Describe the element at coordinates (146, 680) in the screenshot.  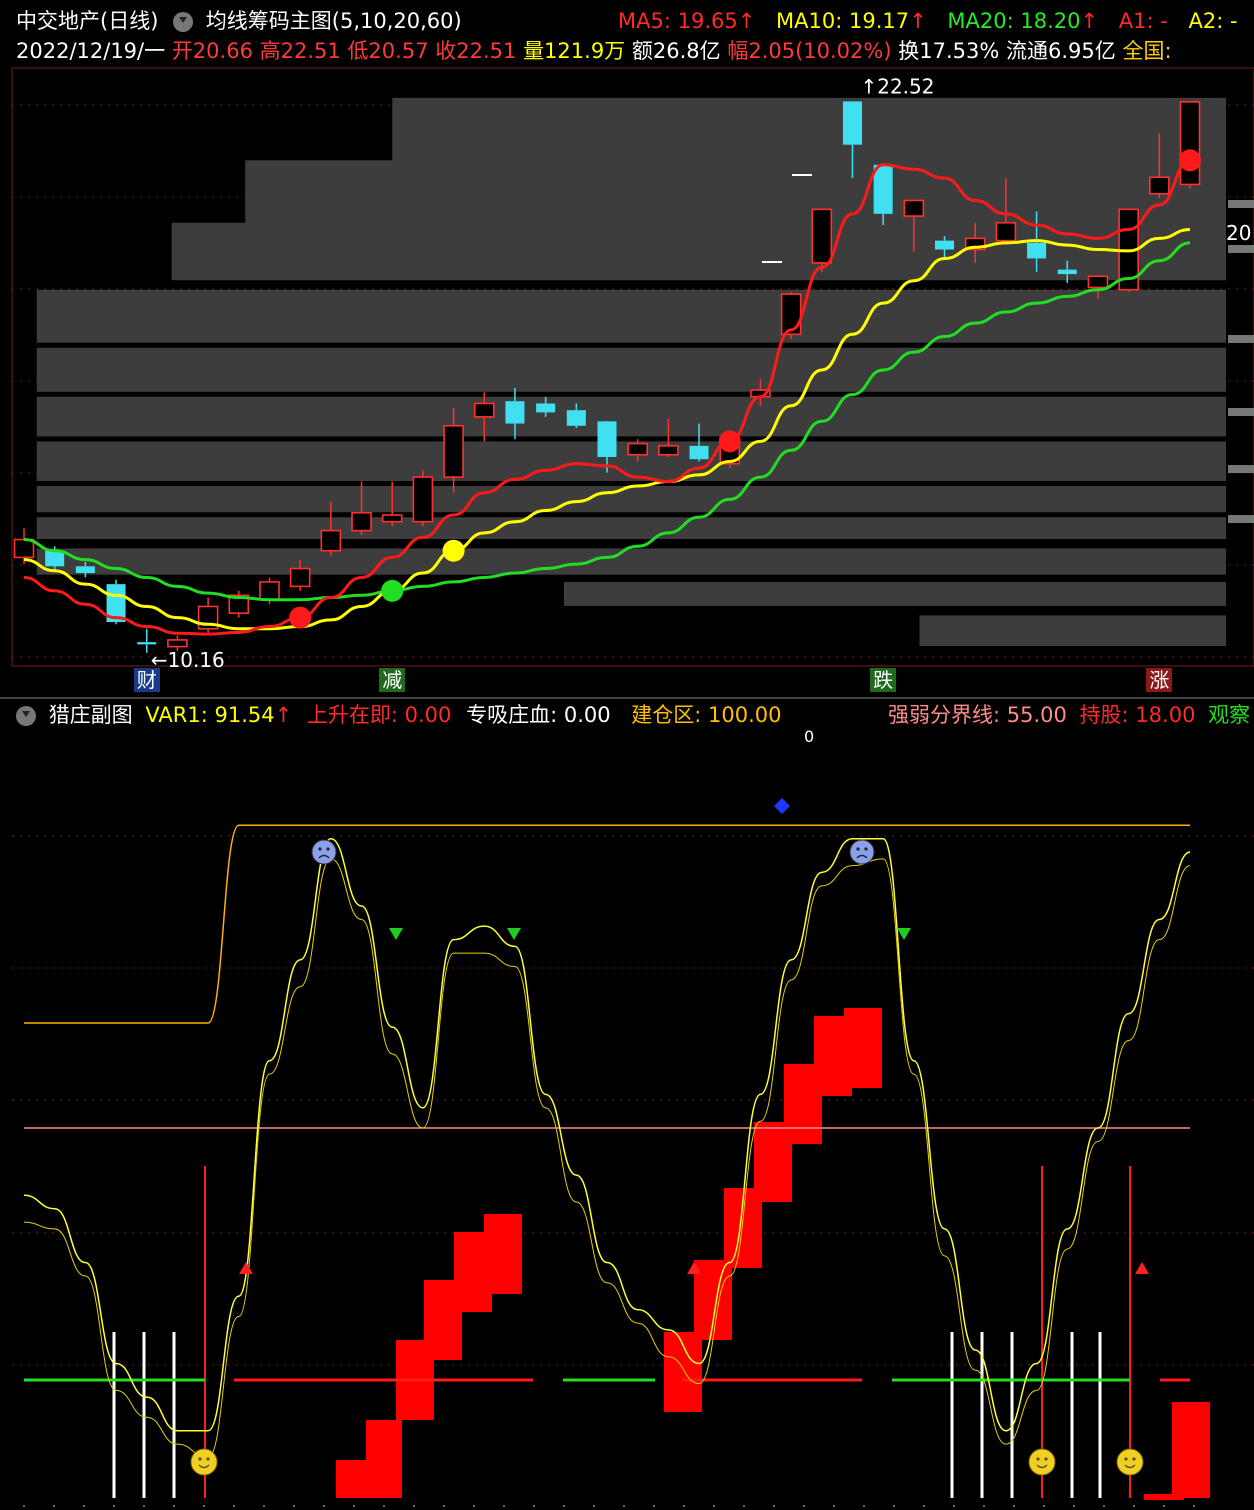
I see `event-tag: 财` at that location.